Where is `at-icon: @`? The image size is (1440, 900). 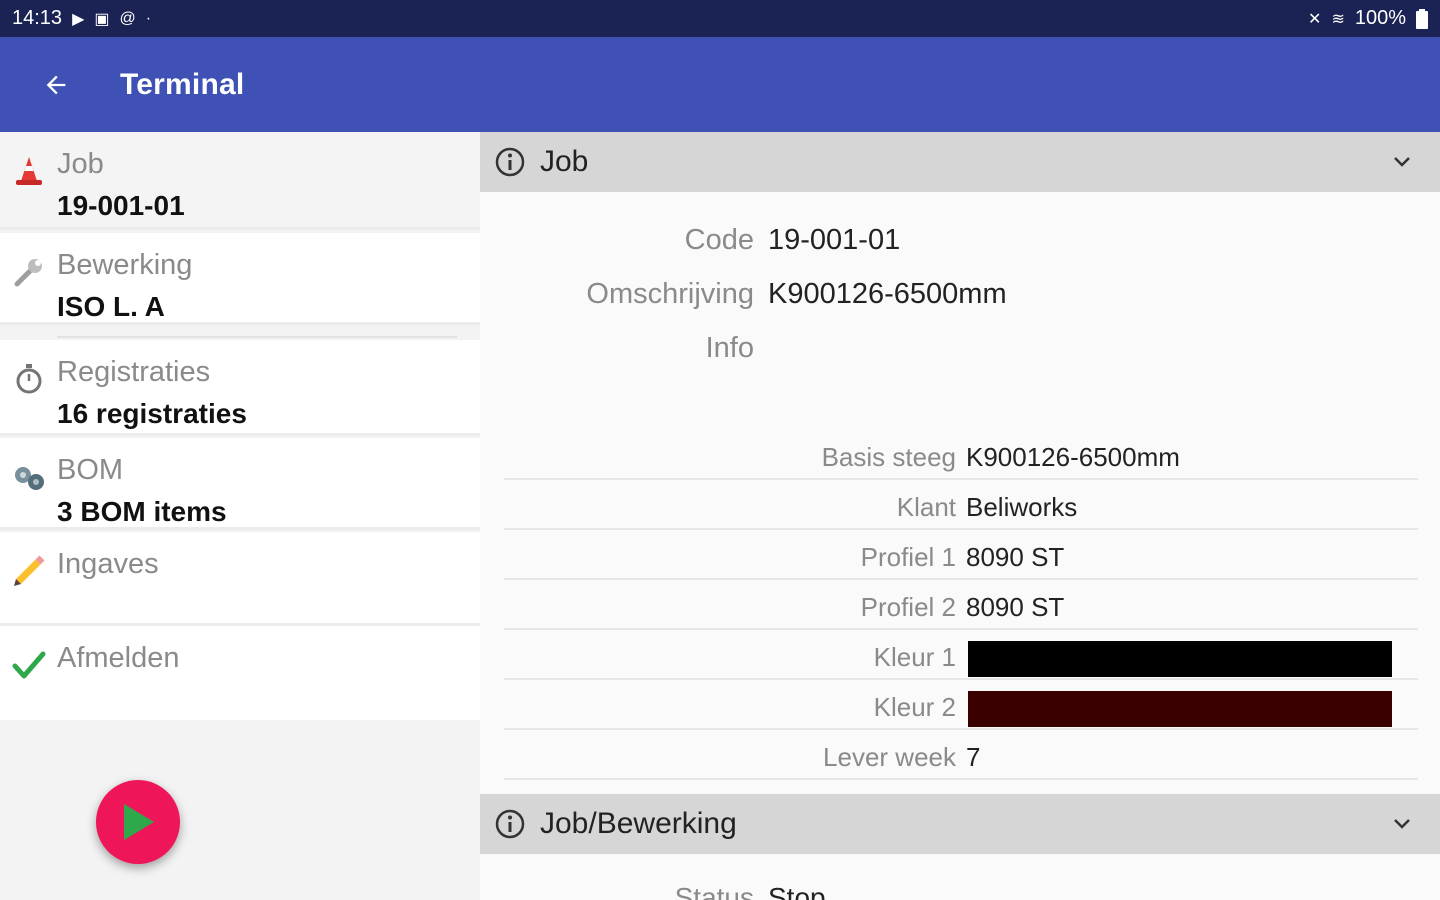 at-icon: @ is located at coordinates (127, 18).